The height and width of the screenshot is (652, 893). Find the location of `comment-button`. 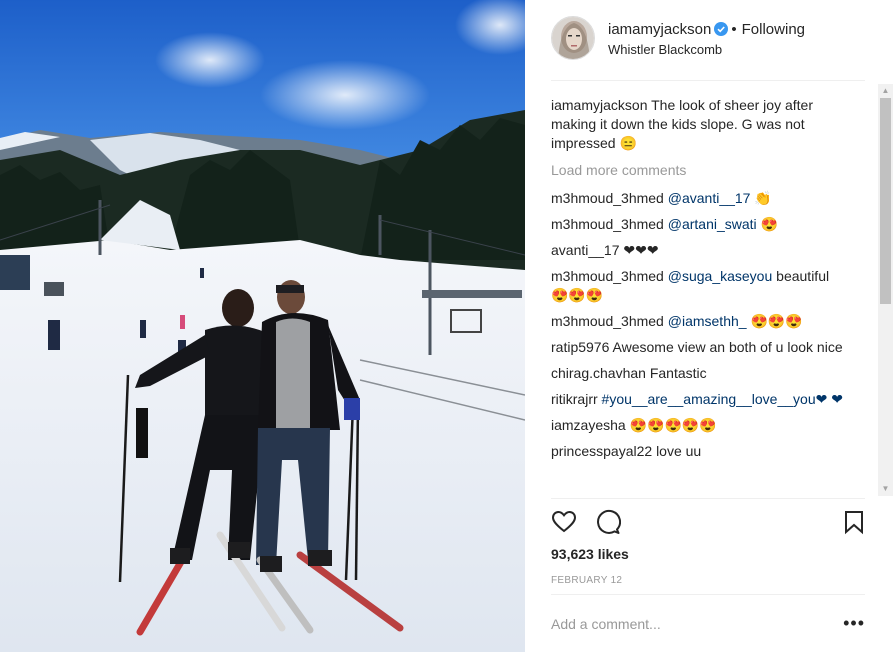

comment-button is located at coordinates (608, 522).